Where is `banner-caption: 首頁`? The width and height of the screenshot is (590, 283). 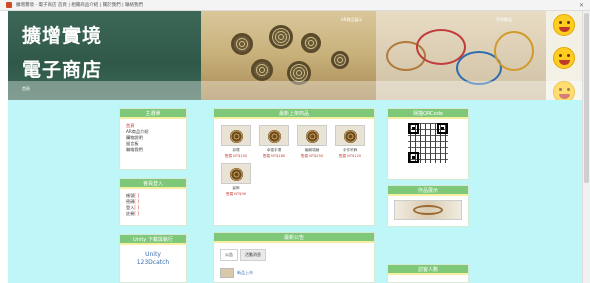 banner-caption: 首頁 is located at coordinates (26, 88).